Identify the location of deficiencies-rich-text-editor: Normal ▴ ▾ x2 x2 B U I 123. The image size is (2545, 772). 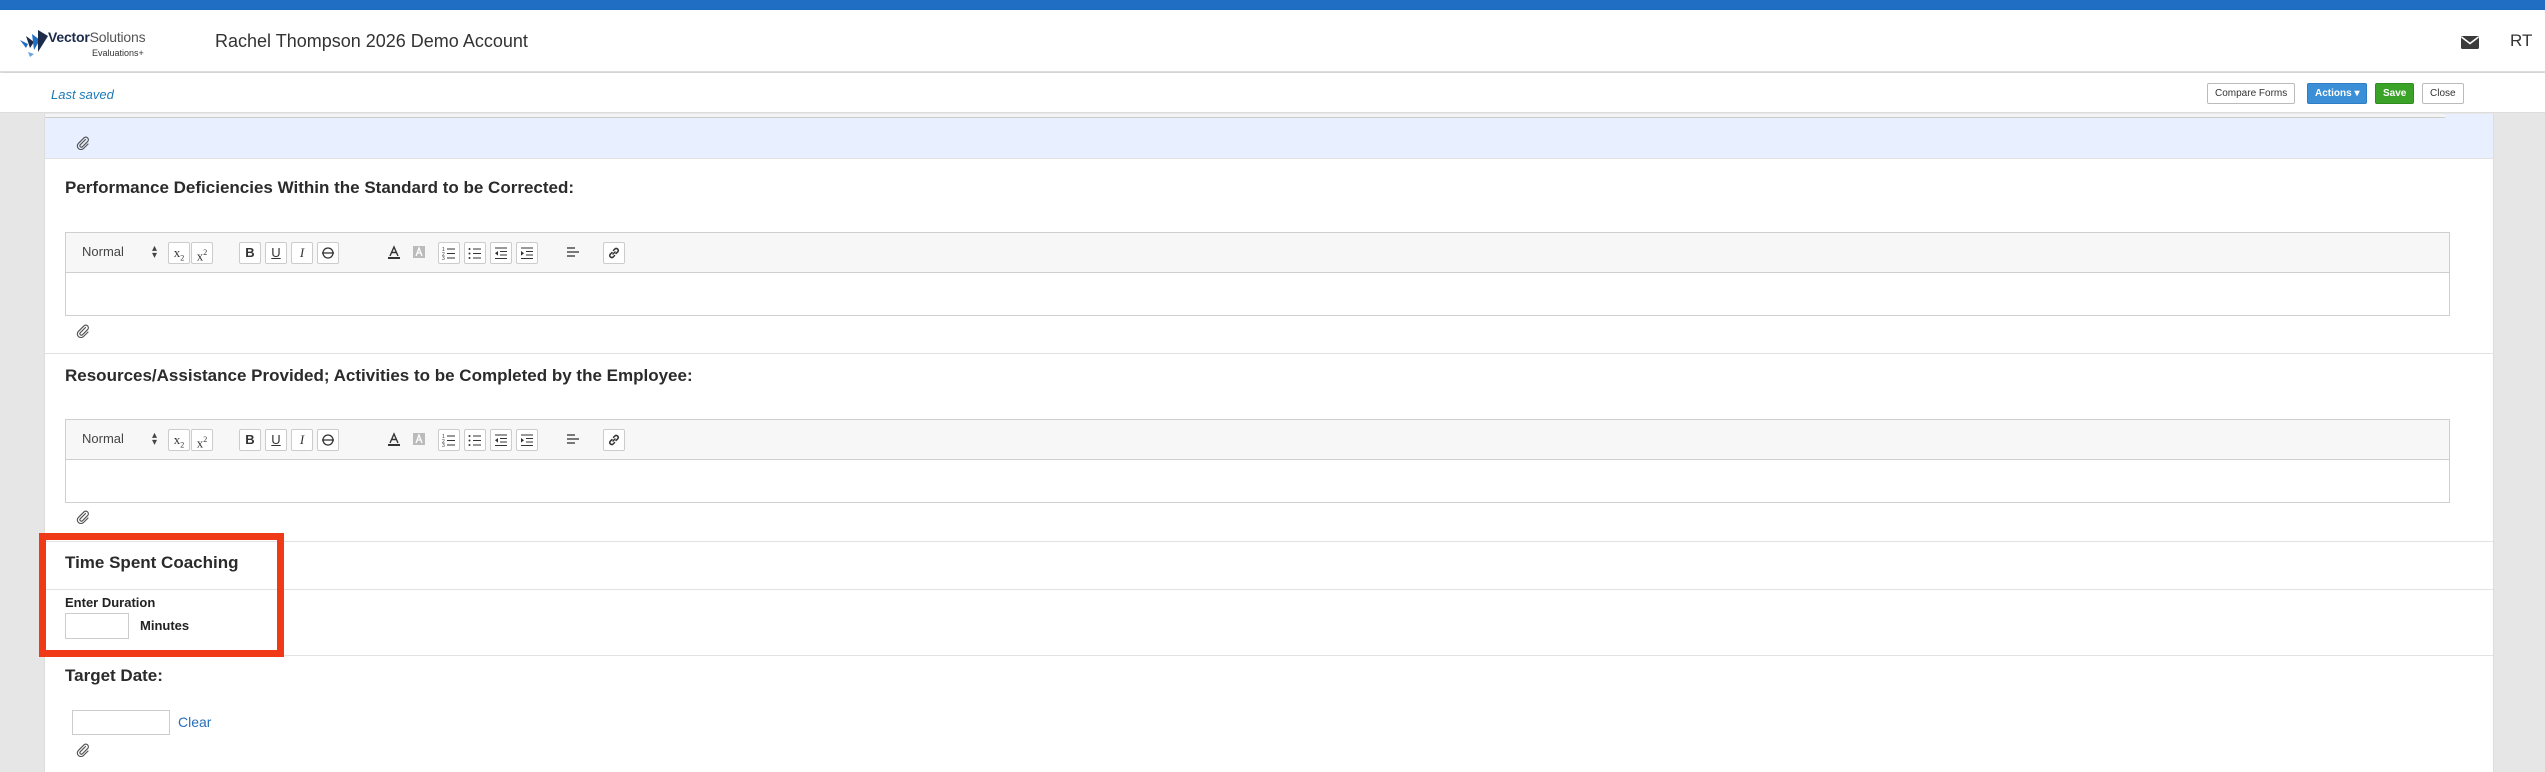
(1257, 274).